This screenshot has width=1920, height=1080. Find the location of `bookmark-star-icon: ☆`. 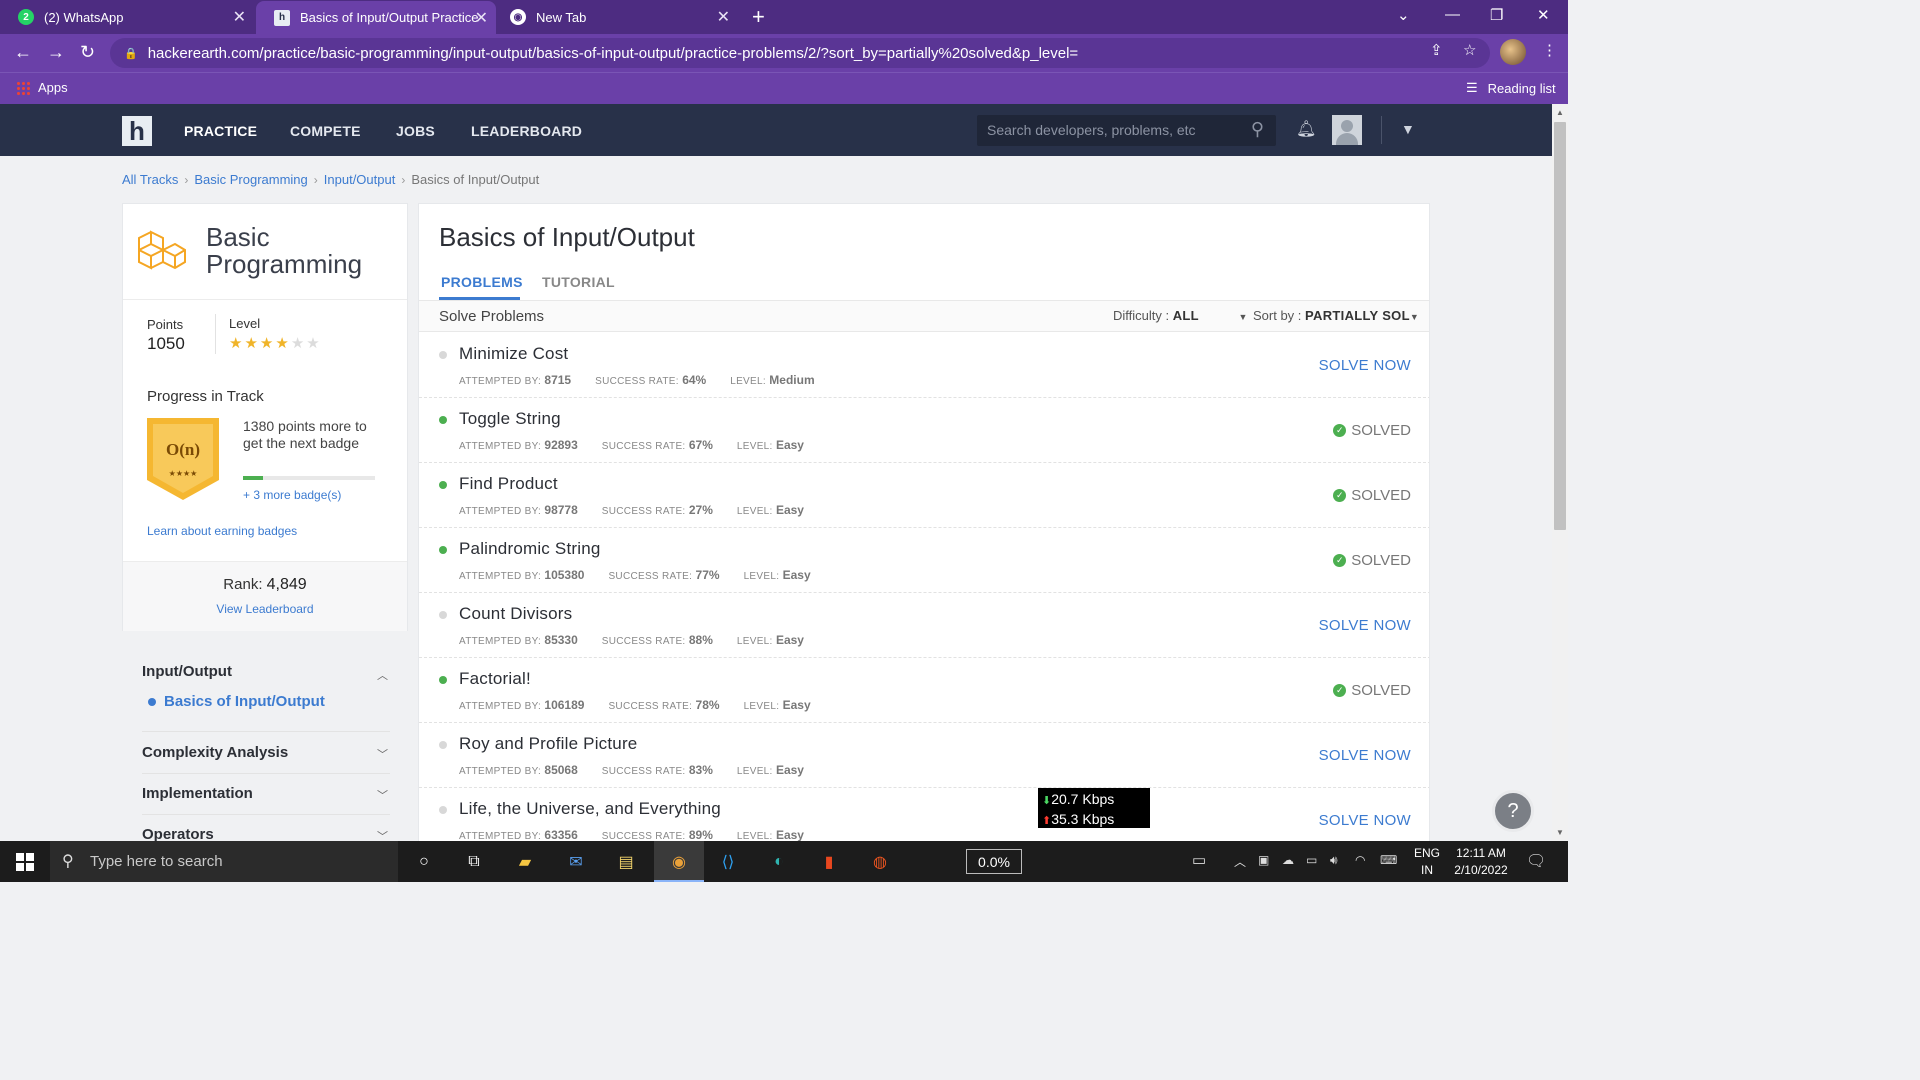

bookmark-star-icon: ☆ is located at coordinates (1469, 50).